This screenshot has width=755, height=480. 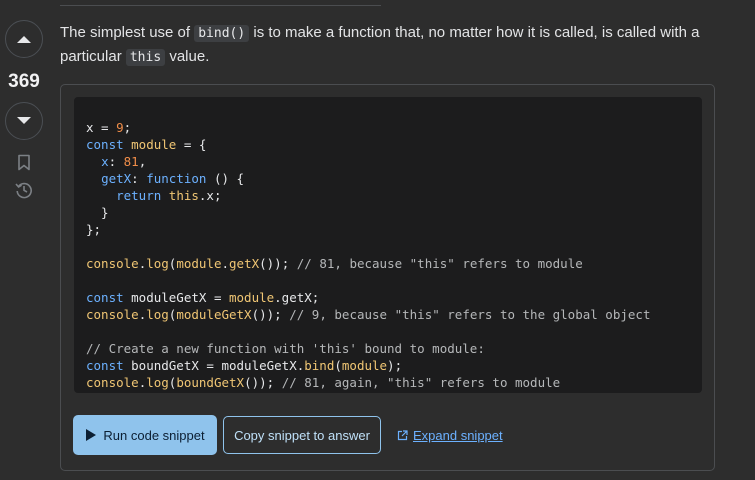 What do you see at coordinates (395, 365) in the screenshot?
I see `code-token: );` at bounding box center [395, 365].